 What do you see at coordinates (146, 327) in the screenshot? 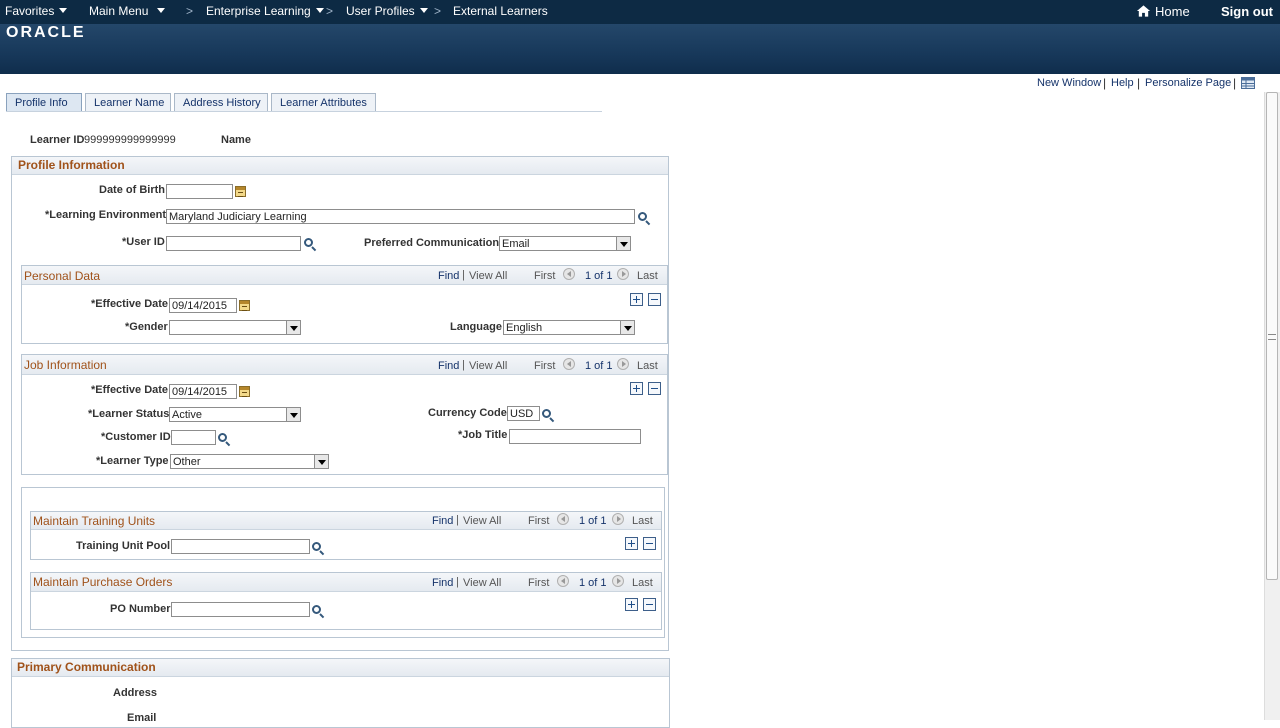
I see `gender-label: *Gender` at bounding box center [146, 327].